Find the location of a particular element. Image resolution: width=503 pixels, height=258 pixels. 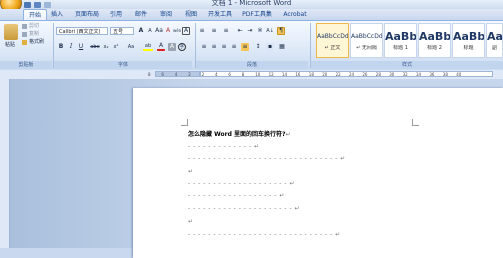

tab-view: 视图 is located at coordinates (191, 14).